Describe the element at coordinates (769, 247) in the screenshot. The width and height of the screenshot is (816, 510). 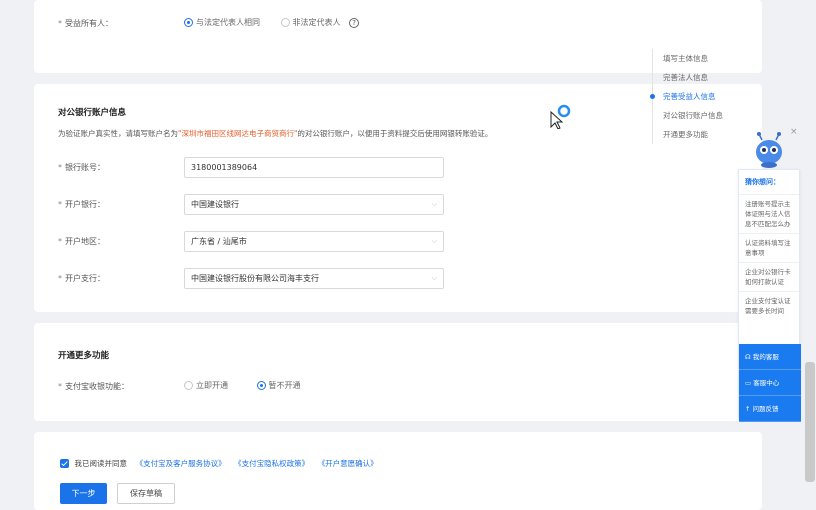
I see `help-question: 认证资料填写注意事项` at that location.